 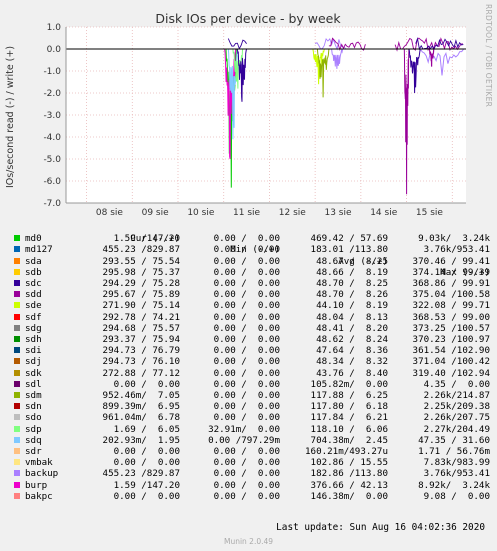 I want to click on legend-max: 368.86 / 99.91, so click(x=451, y=283).